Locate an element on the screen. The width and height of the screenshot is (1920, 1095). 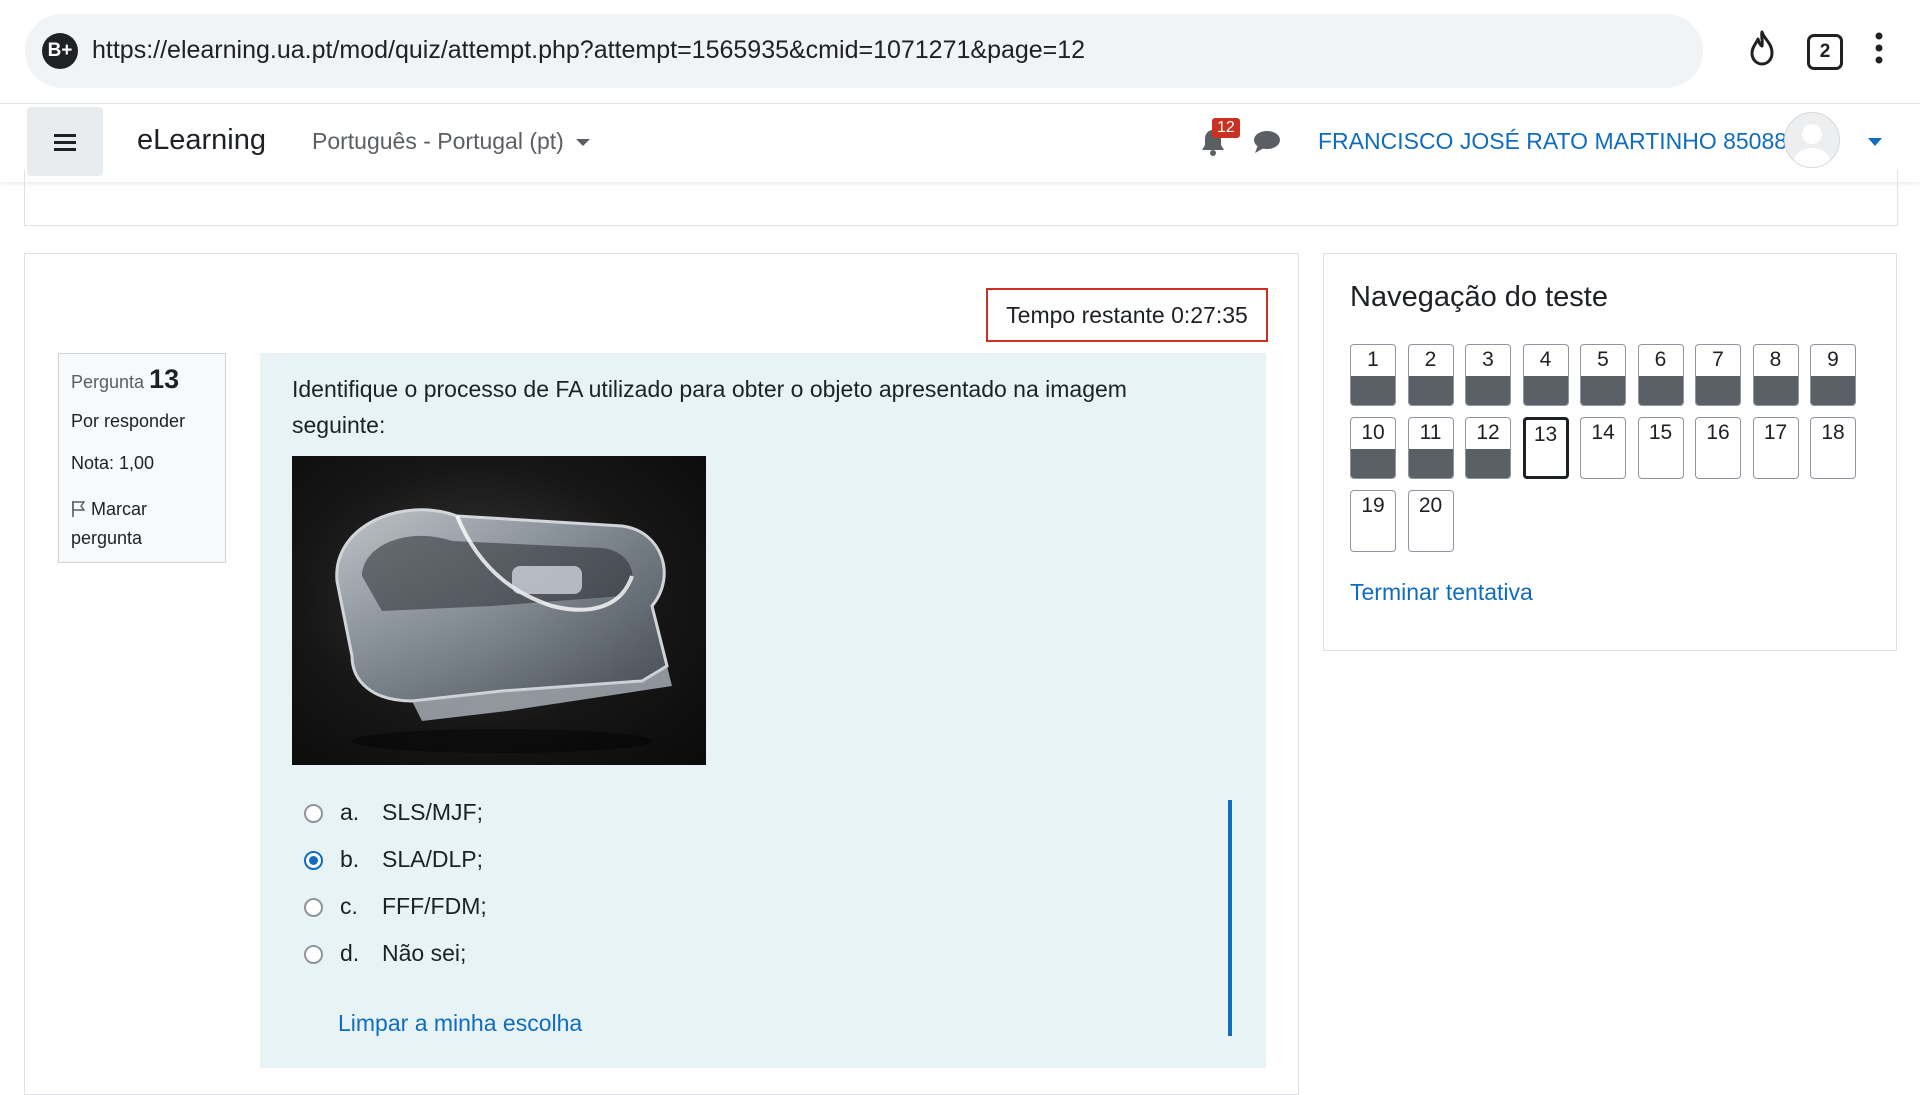
question-nav-number: 1 is located at coordinates (1373, 359).